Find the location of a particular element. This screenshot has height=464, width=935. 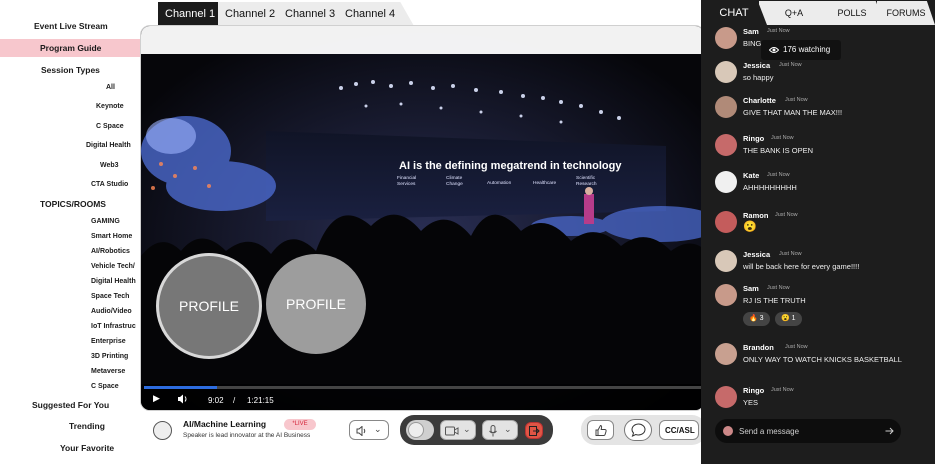

chat-text: 😮 is located at coordinates (750, 227).